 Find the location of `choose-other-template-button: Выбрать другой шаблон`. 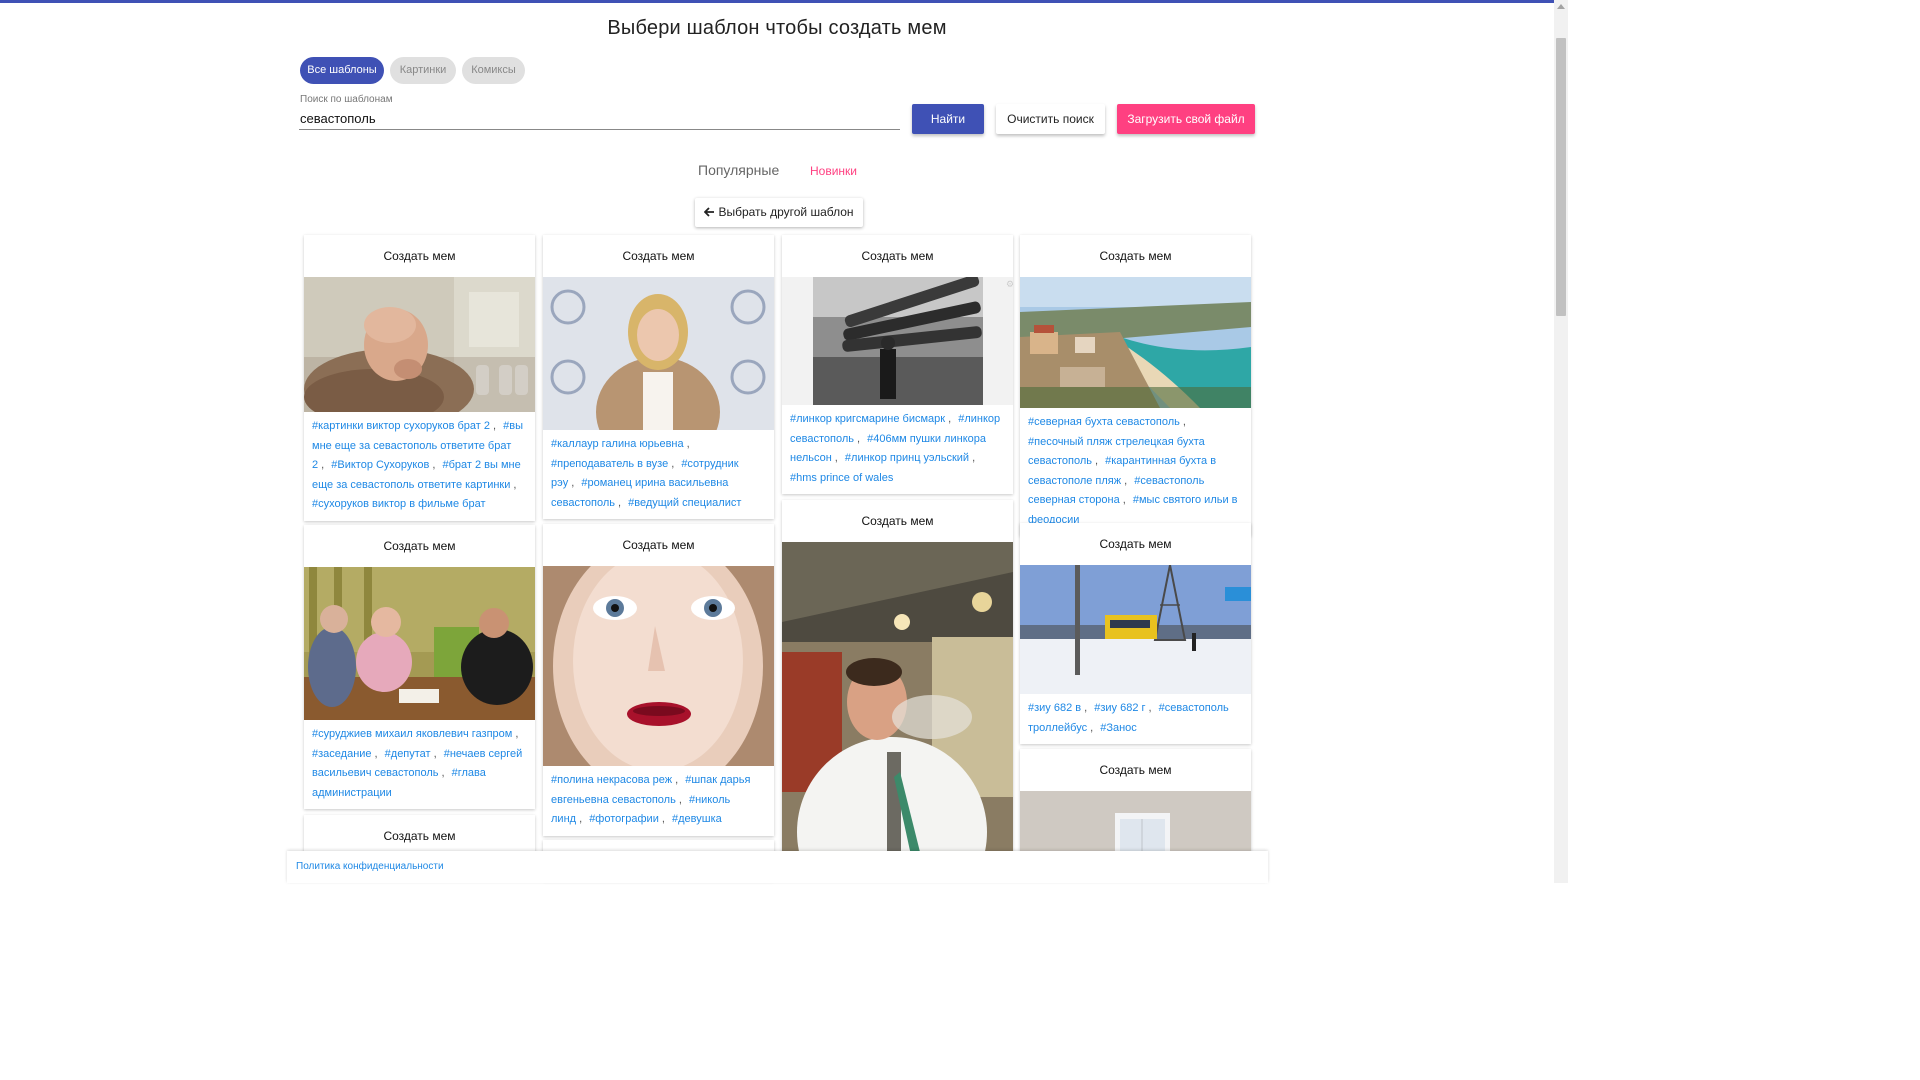

choose-other-template-button: Выбрать другой шаблон is located at coordinates (779, 212).